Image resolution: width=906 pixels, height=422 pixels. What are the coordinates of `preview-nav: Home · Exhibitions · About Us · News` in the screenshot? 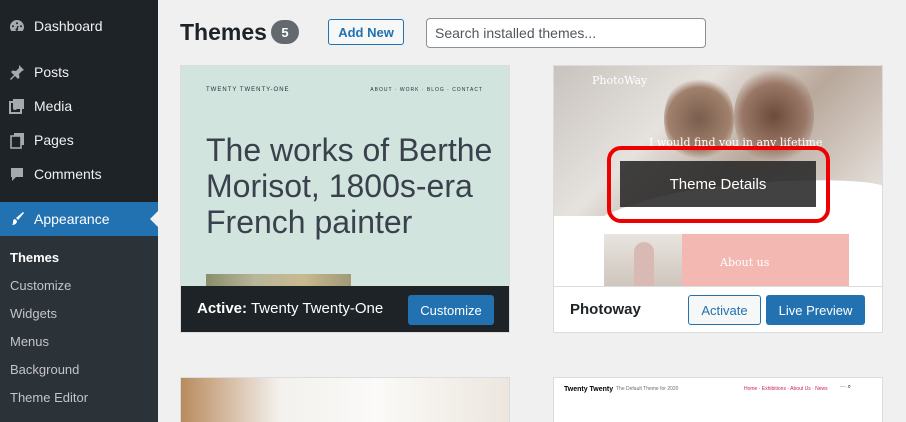 It's located at (786, 389).